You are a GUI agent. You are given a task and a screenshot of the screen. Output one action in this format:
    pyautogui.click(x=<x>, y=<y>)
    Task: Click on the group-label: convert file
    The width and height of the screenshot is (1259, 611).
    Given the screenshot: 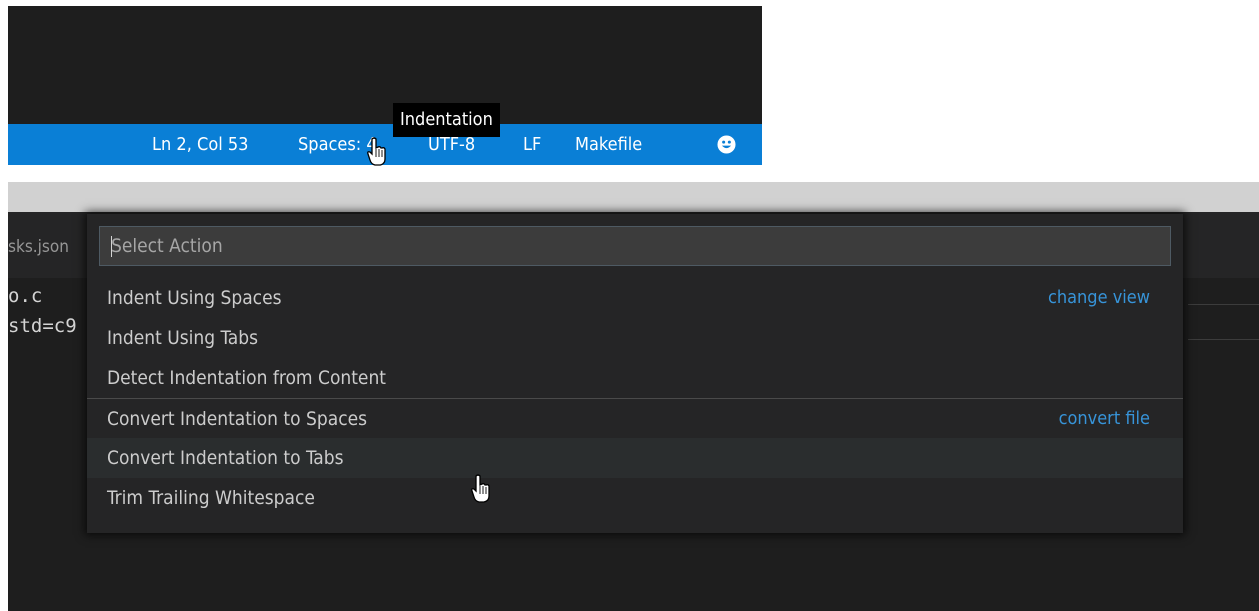 What is the action you would take?
    pyautogui.click(x=1104, y=418)
    